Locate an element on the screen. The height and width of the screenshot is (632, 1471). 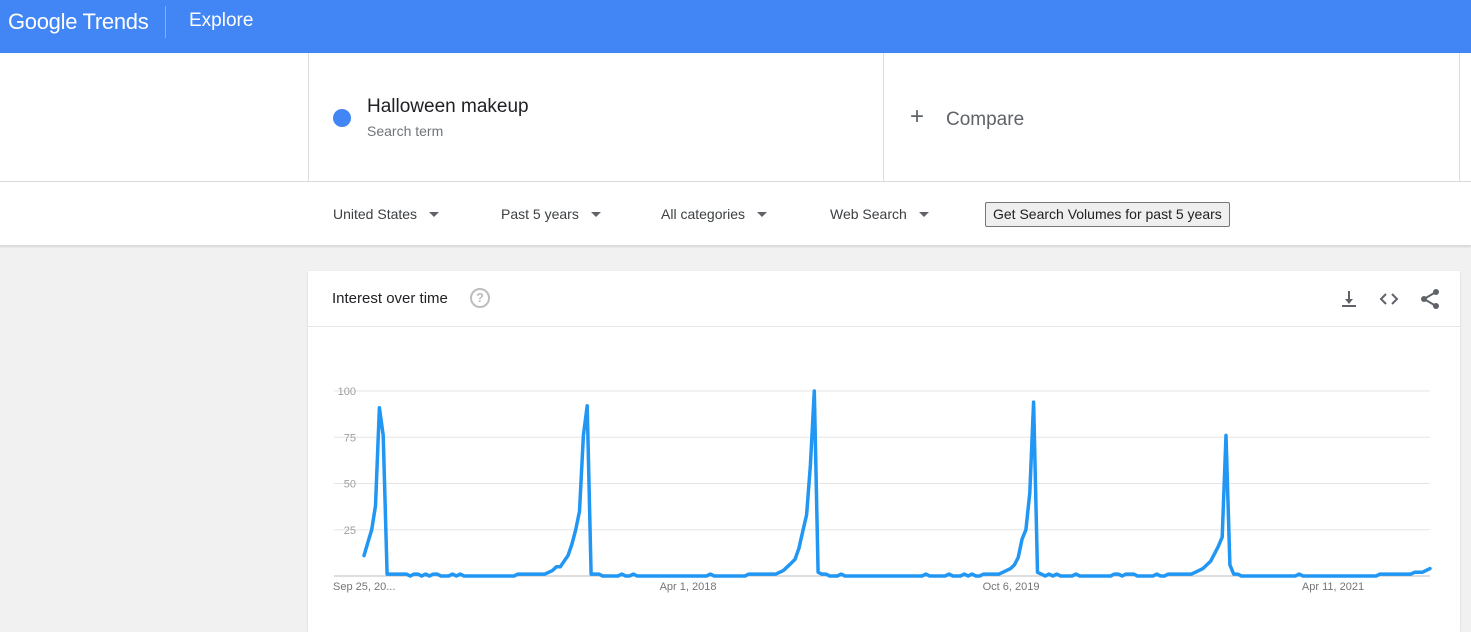
search-term-card: Halloween makeup Search term is located at coordinates (596, 117).